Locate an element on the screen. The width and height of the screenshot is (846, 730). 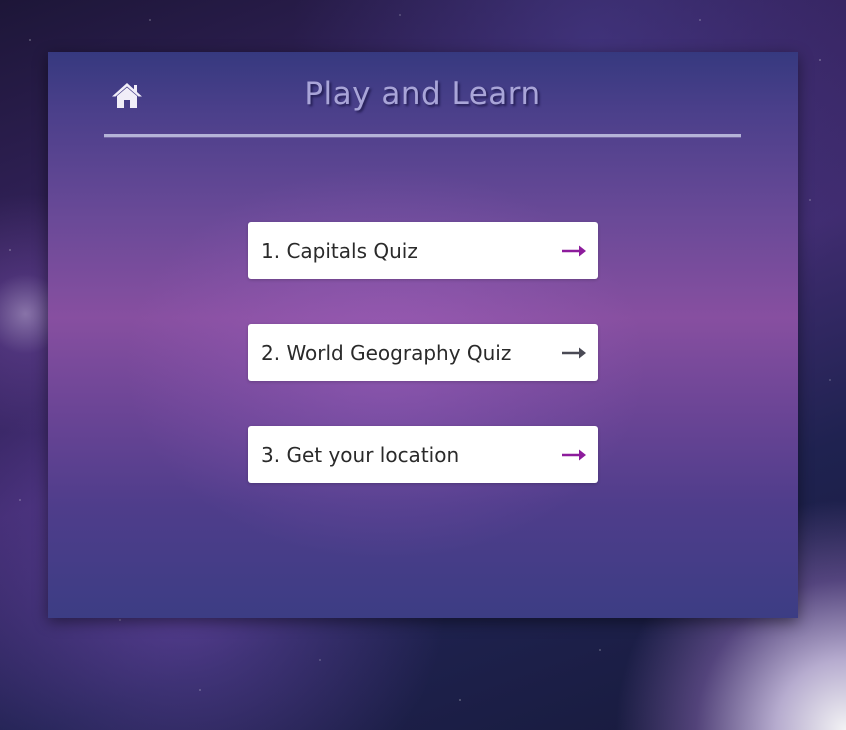
menu-item-world-geography-quiz: 2. World Geography Quiz is located at coordinates (423, 352).